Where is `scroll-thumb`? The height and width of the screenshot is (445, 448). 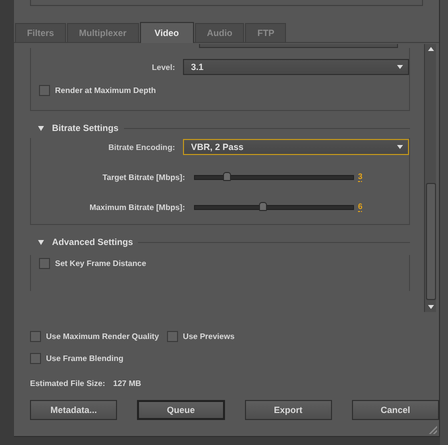
scroll-thumb is located at coordinates (431, 241).